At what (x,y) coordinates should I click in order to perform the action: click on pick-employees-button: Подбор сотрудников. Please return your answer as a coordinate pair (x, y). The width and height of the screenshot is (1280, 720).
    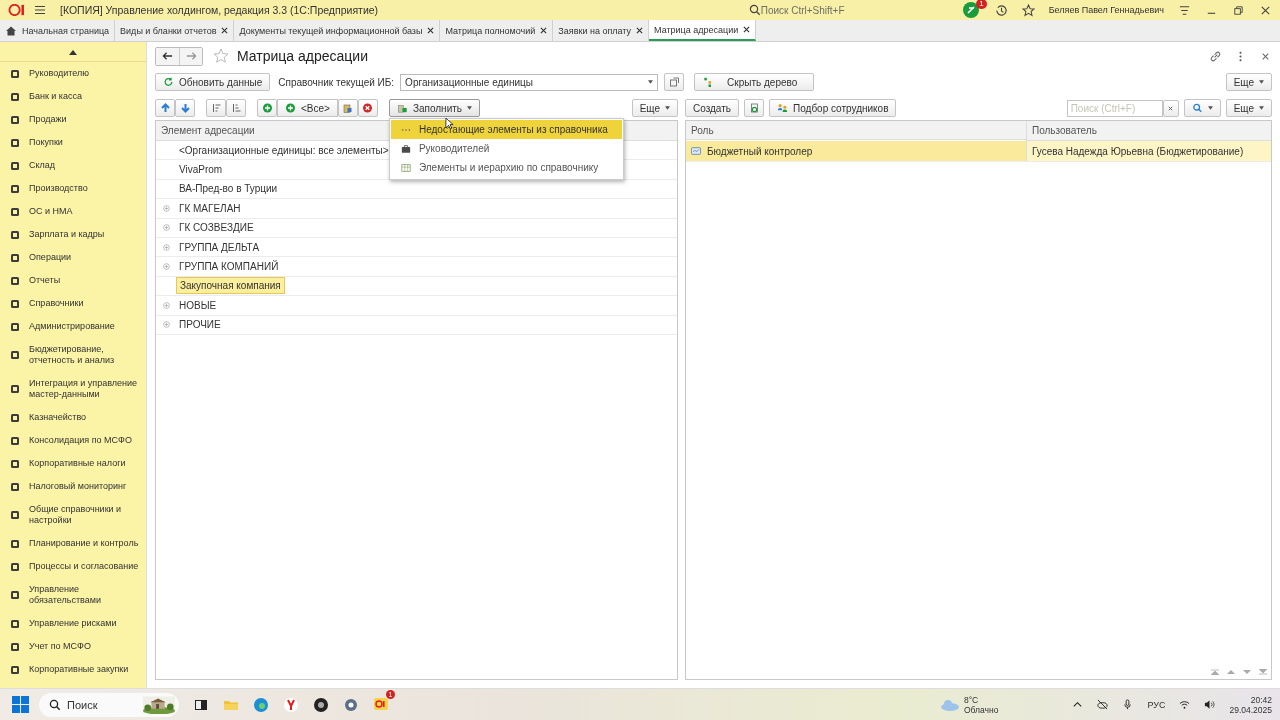
    Looking at the image, I should click on (833, 108).